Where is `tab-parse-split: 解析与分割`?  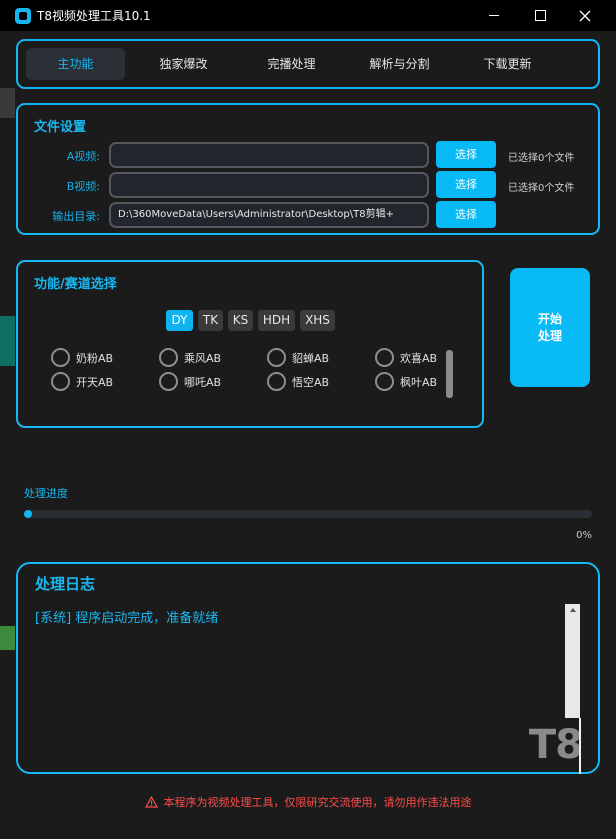 tab-parse-split: 解析与分割 is located at coordinates (399, 64).